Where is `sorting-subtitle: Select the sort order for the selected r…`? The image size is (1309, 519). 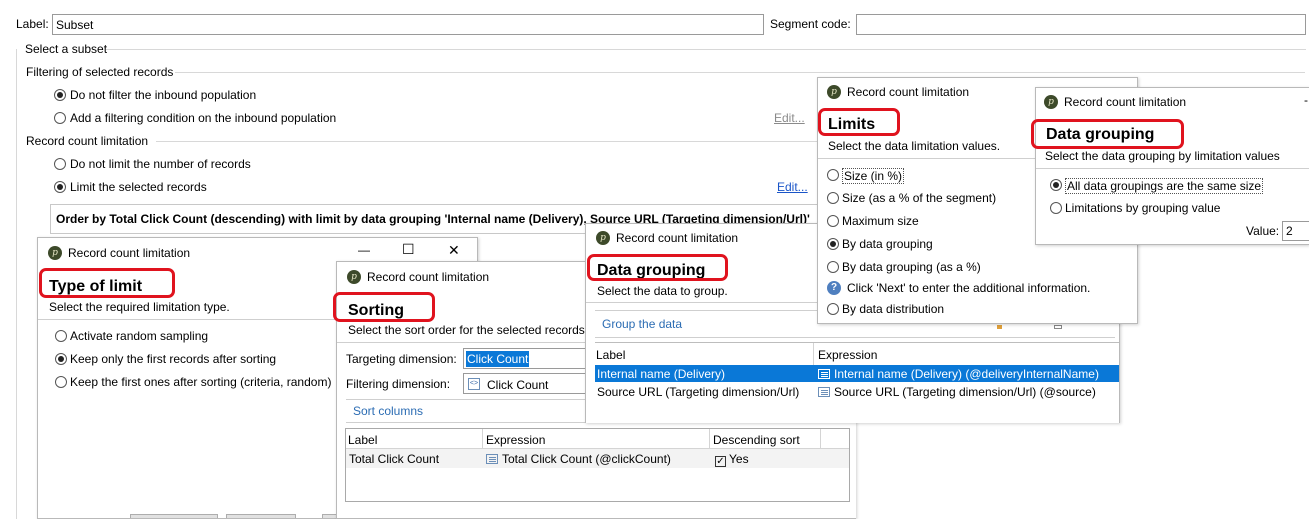 sorting-subtitle: Select the sort order for the selected r… is located at coordinates (466, 330).